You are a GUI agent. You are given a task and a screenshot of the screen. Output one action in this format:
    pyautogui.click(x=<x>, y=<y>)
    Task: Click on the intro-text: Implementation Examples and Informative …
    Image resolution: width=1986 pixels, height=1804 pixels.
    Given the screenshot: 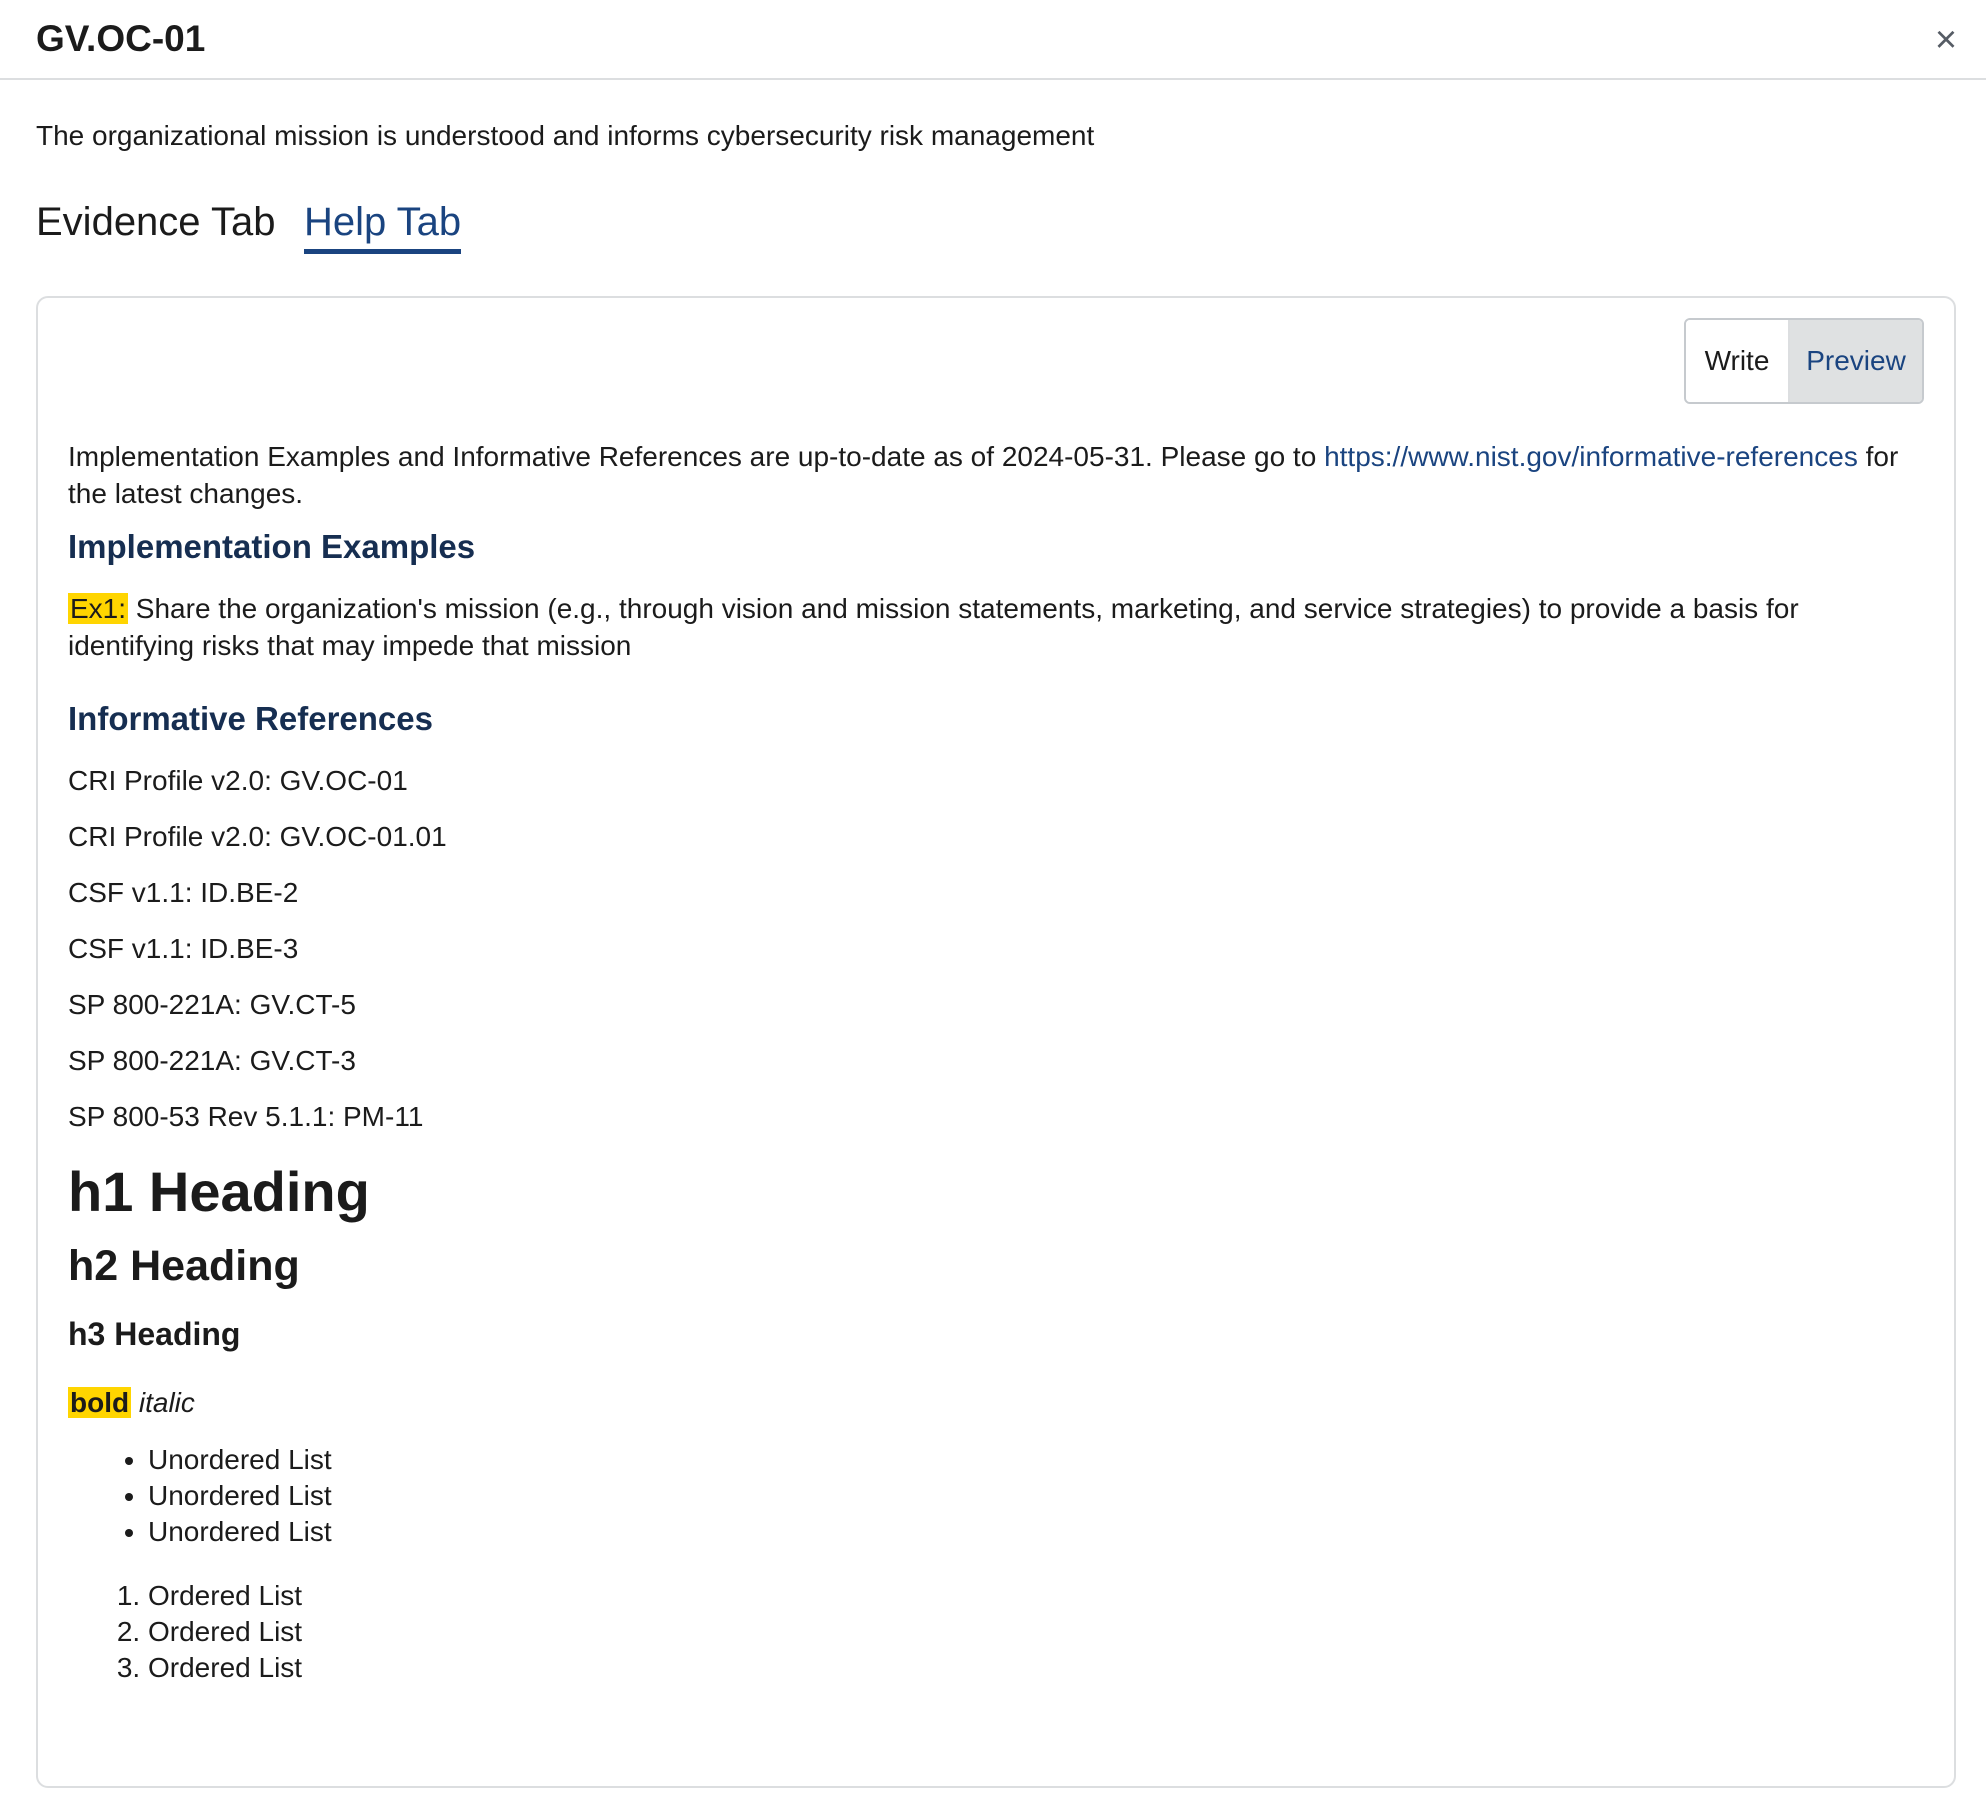 What is the action you would take?
    pyautogui.click(x=998, y=475)
    